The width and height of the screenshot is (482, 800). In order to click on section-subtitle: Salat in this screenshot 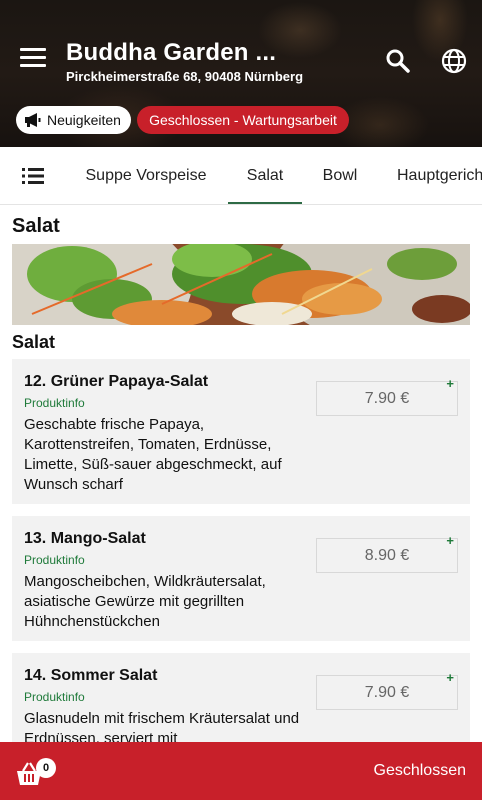, I will do `click(34, 342)`.